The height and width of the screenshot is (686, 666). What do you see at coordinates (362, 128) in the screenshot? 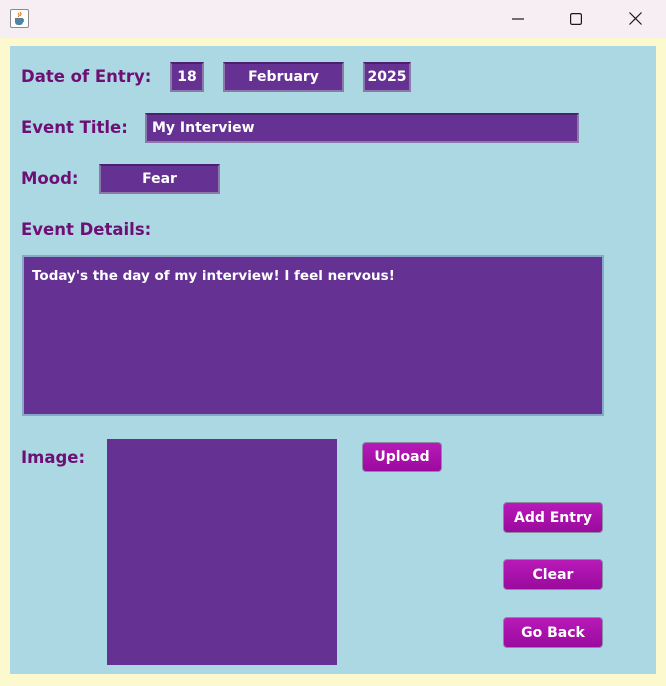
I see `event-title-field: My Interview` at bounding box center [362, 128].